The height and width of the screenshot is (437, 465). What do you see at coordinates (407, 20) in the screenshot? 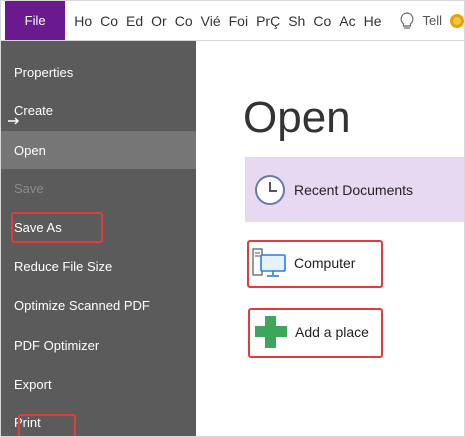
I see `lightbulb-icon` at bounding box center [407, 20].